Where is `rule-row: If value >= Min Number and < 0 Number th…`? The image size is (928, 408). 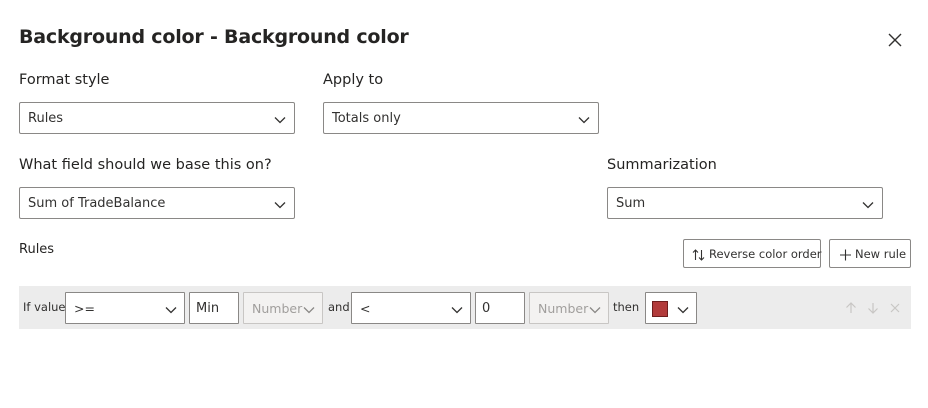
rule-row: If value >= Min Number and < 0 Number th… is located at coordinates (465, 307).